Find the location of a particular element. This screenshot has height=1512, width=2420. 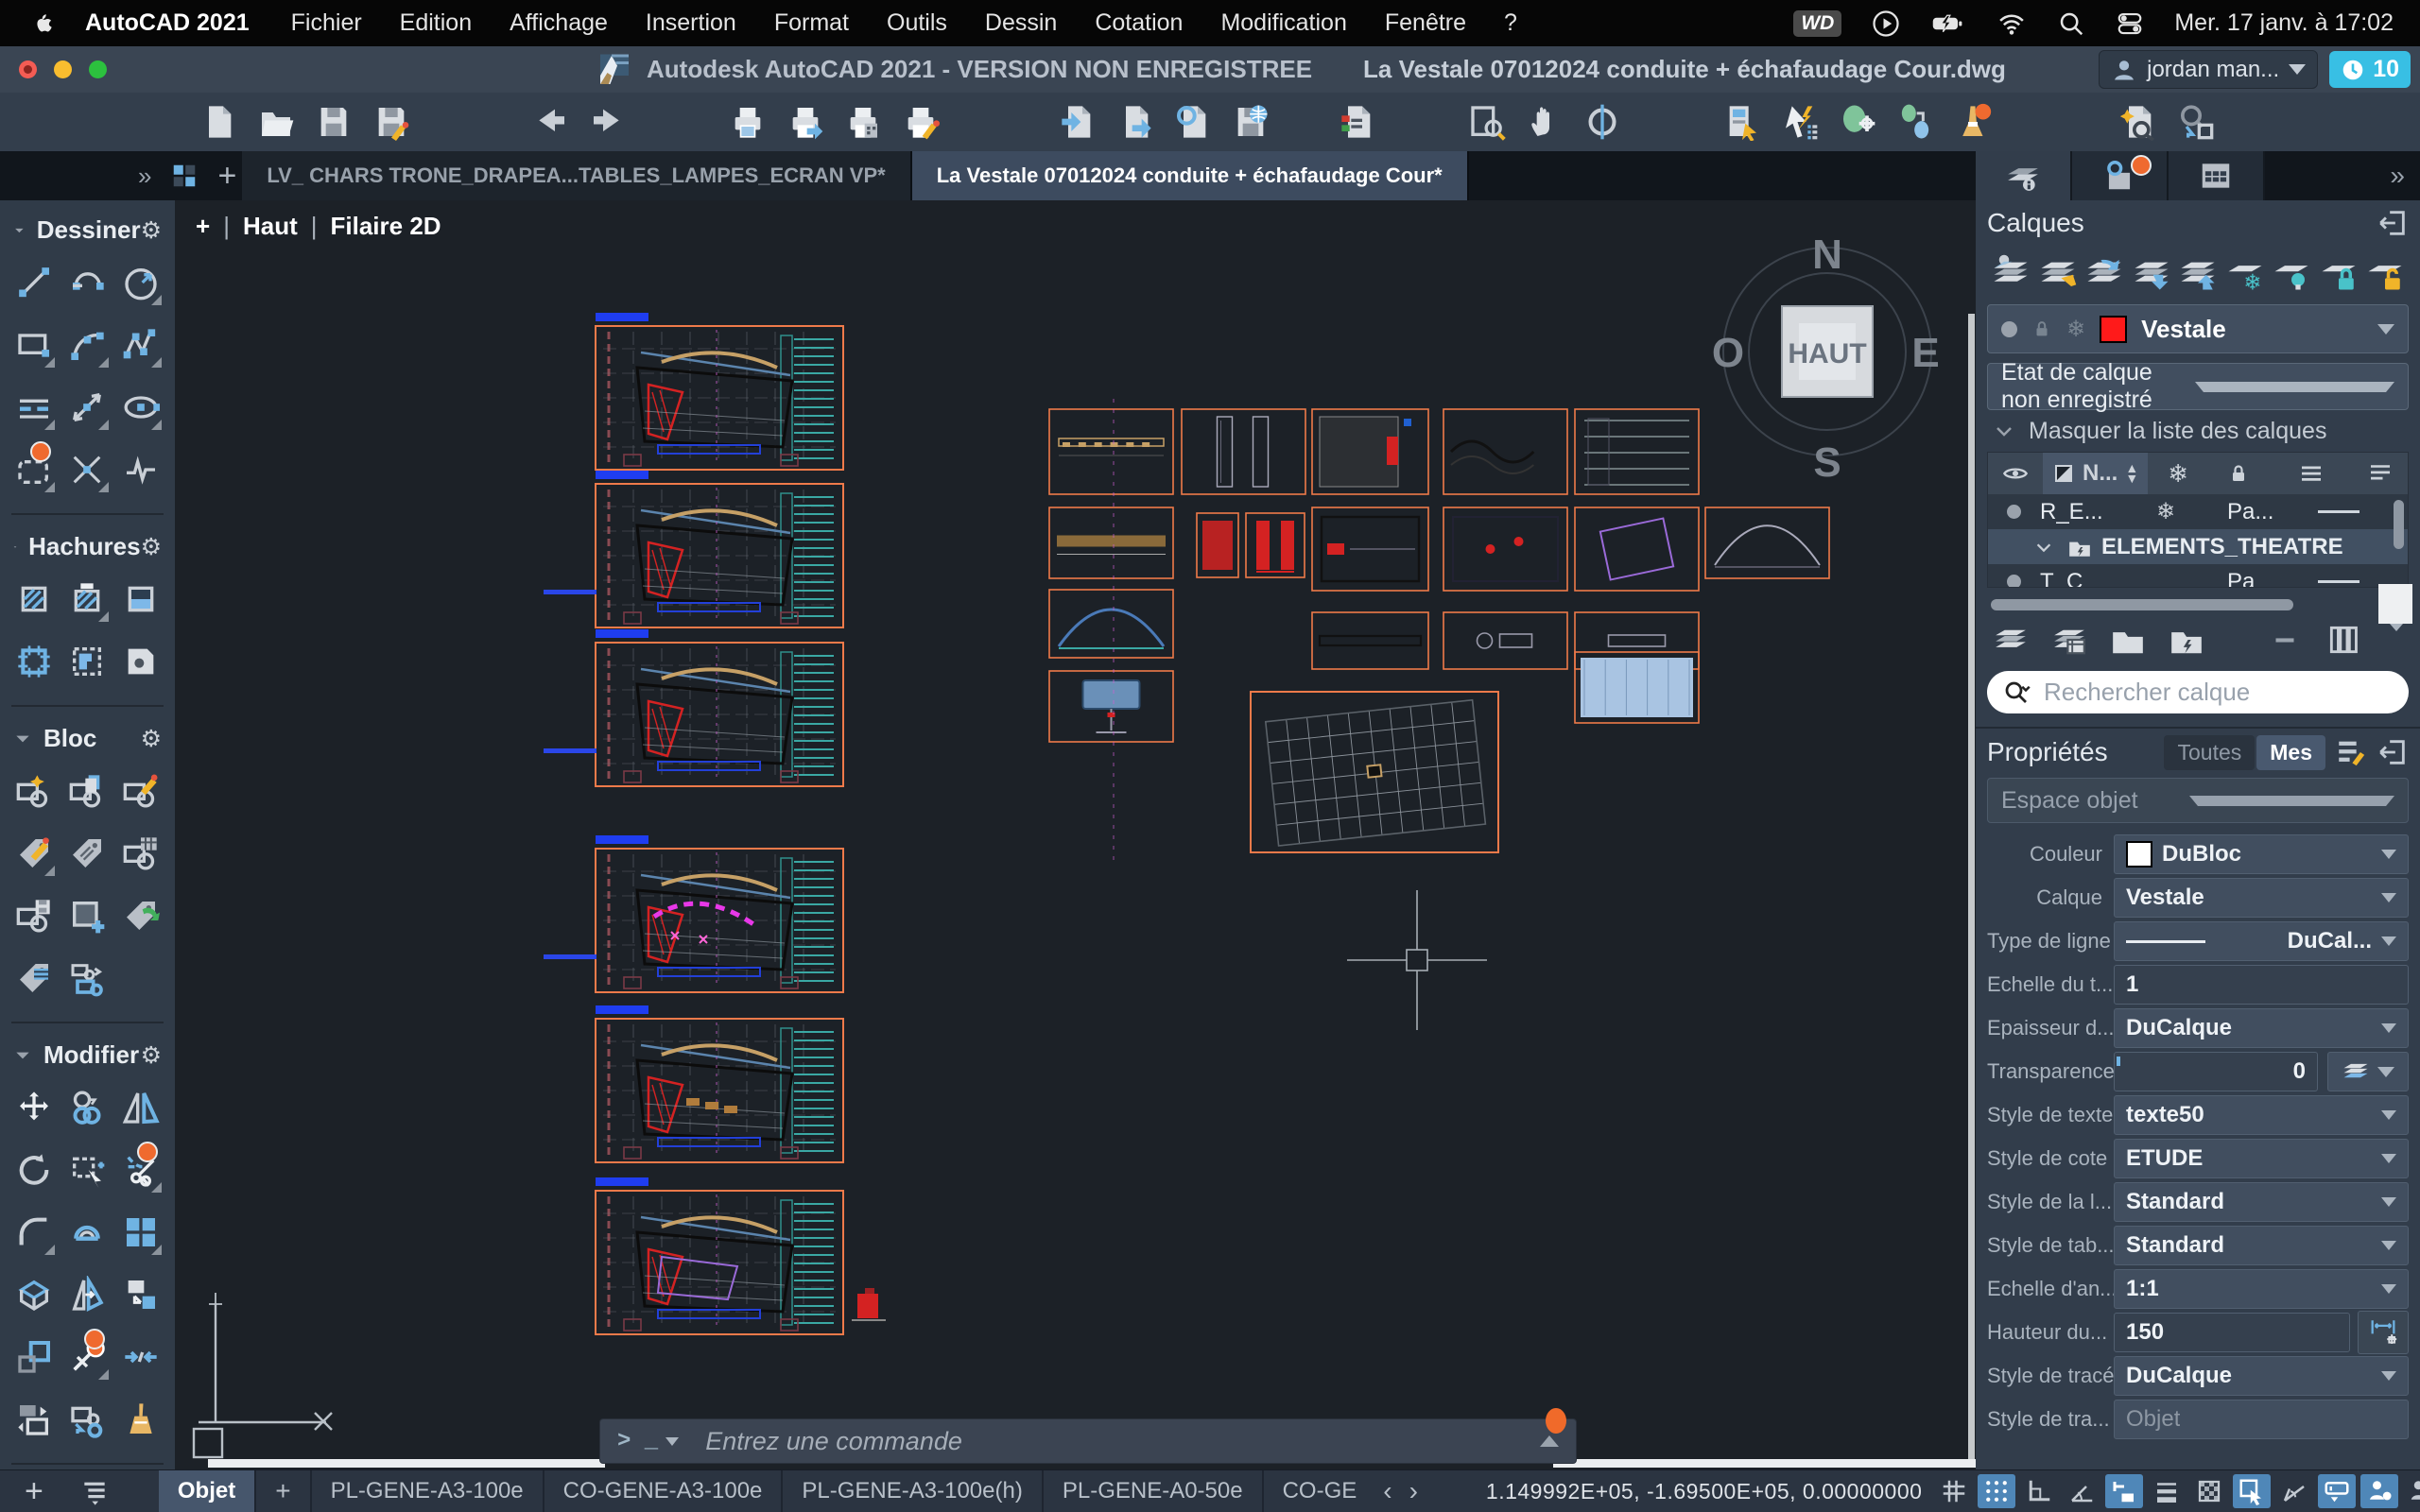

tool-reseau is located at coordinates (140, 1233).